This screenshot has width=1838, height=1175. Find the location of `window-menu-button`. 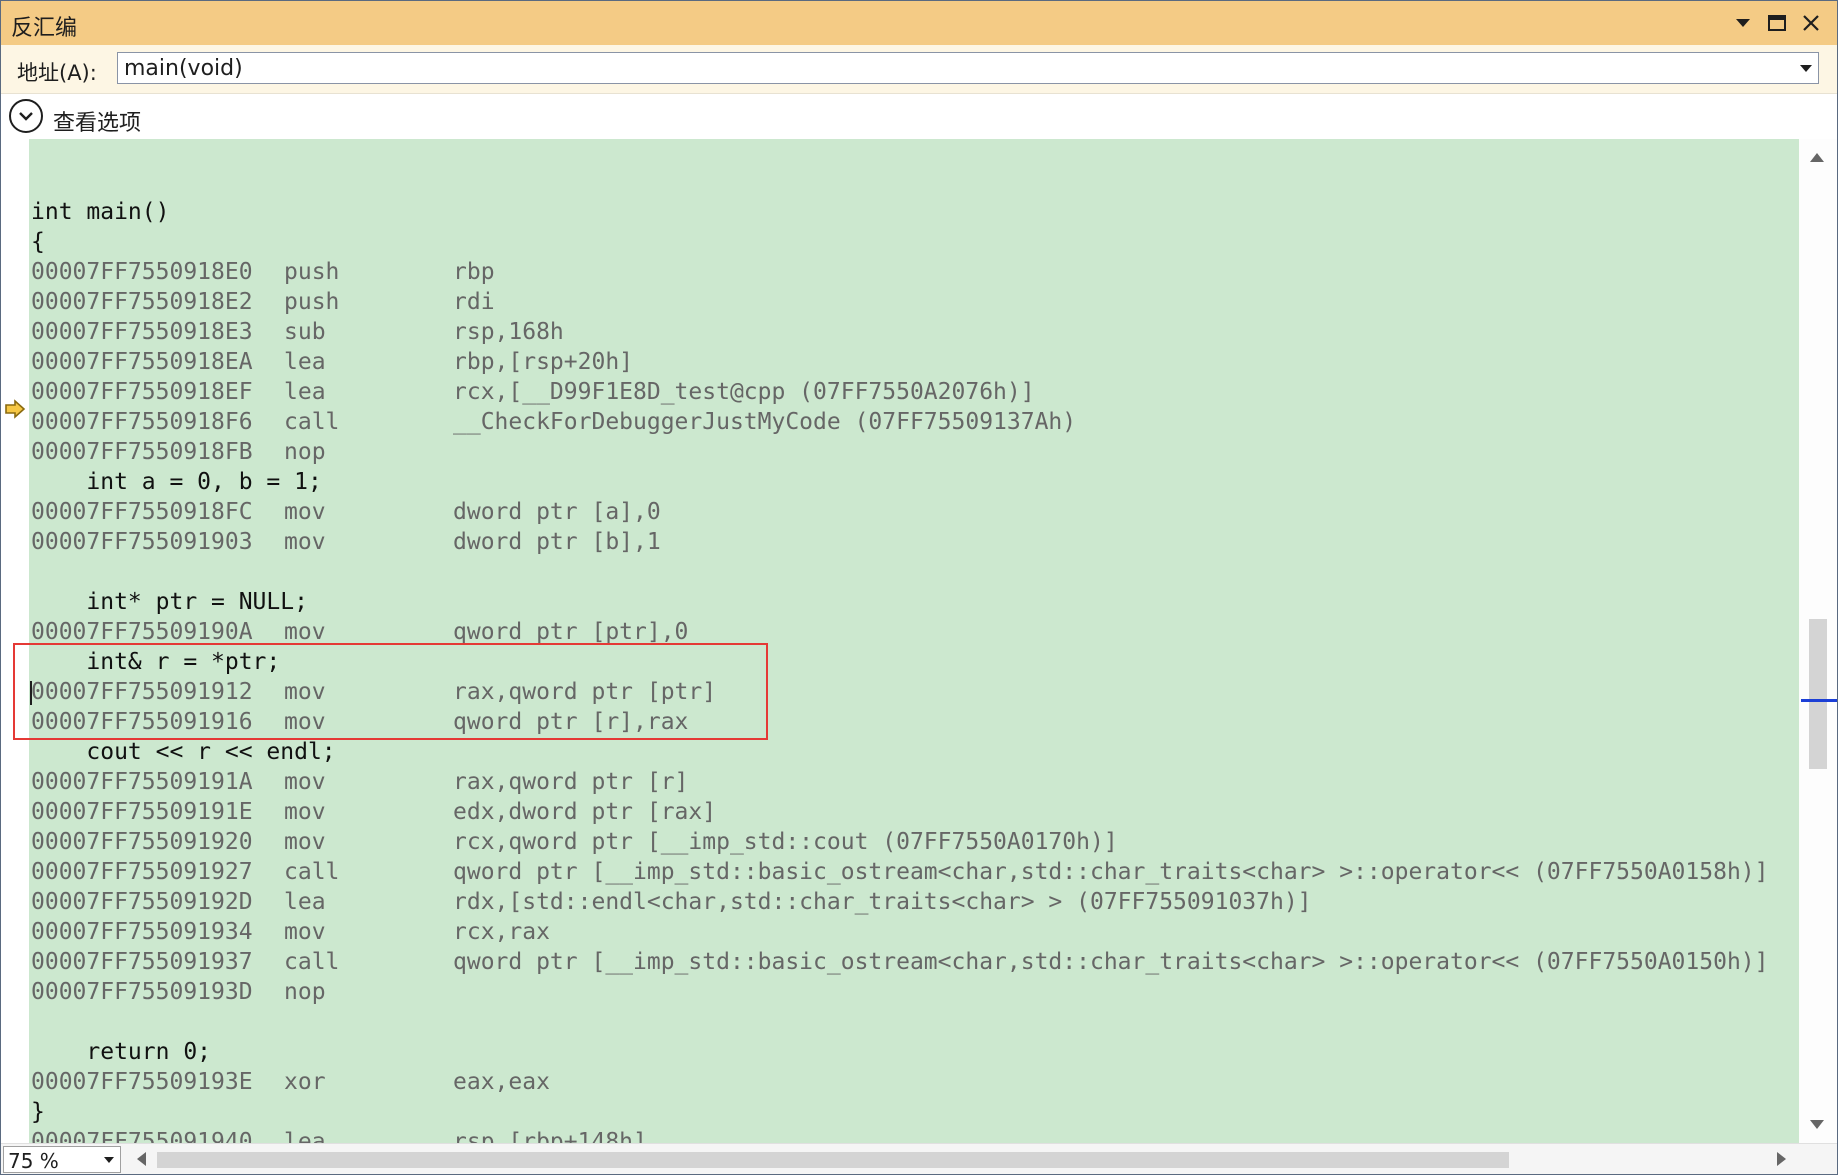

window-menu-button is located at coordinates (1743, 23).